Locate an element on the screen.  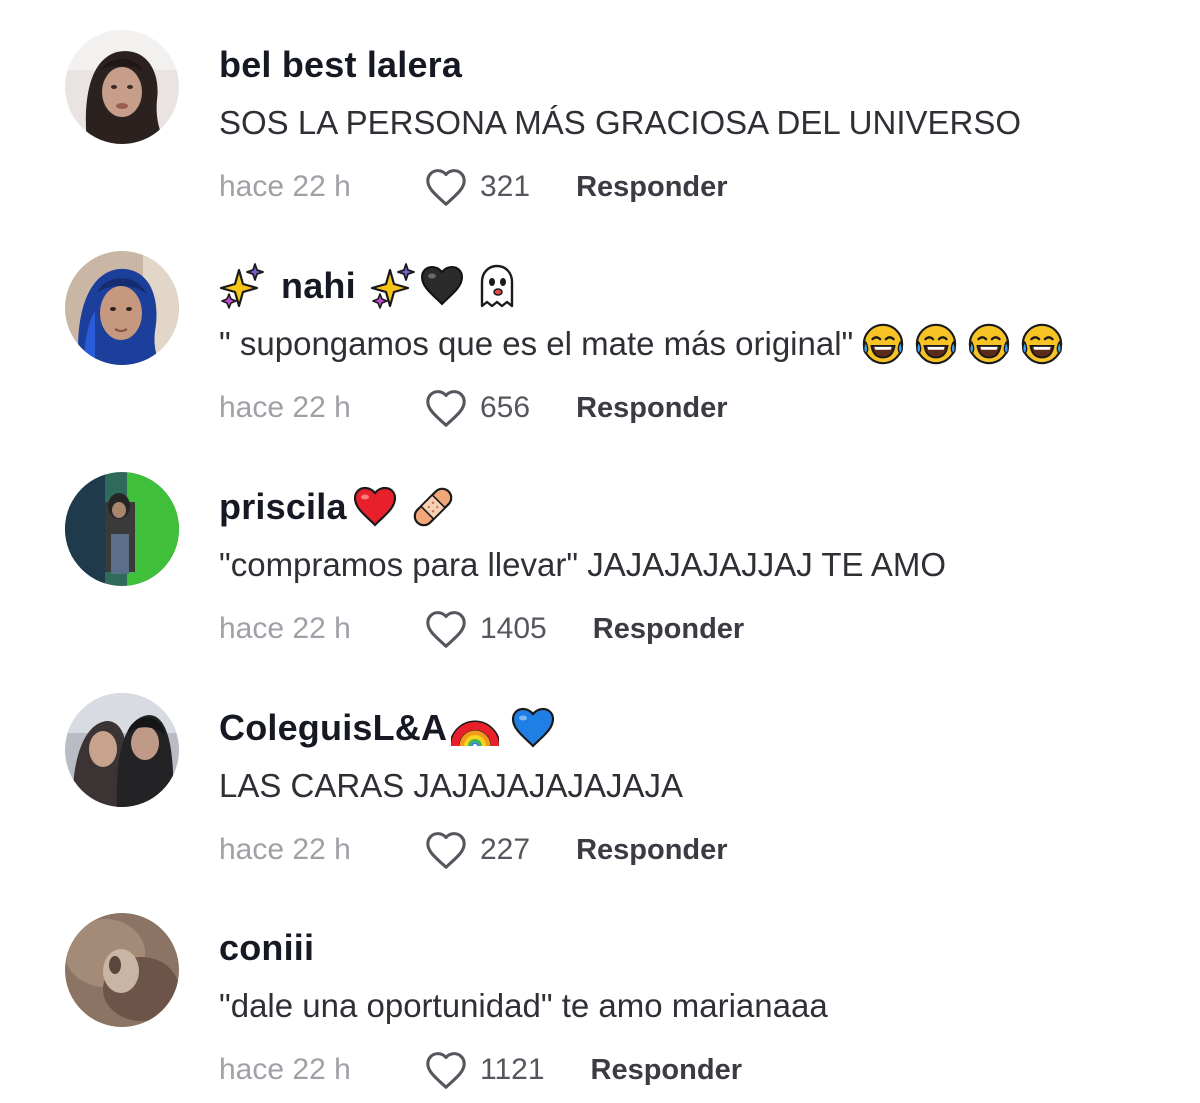
username: nahi is located at coordinates (369, 286).